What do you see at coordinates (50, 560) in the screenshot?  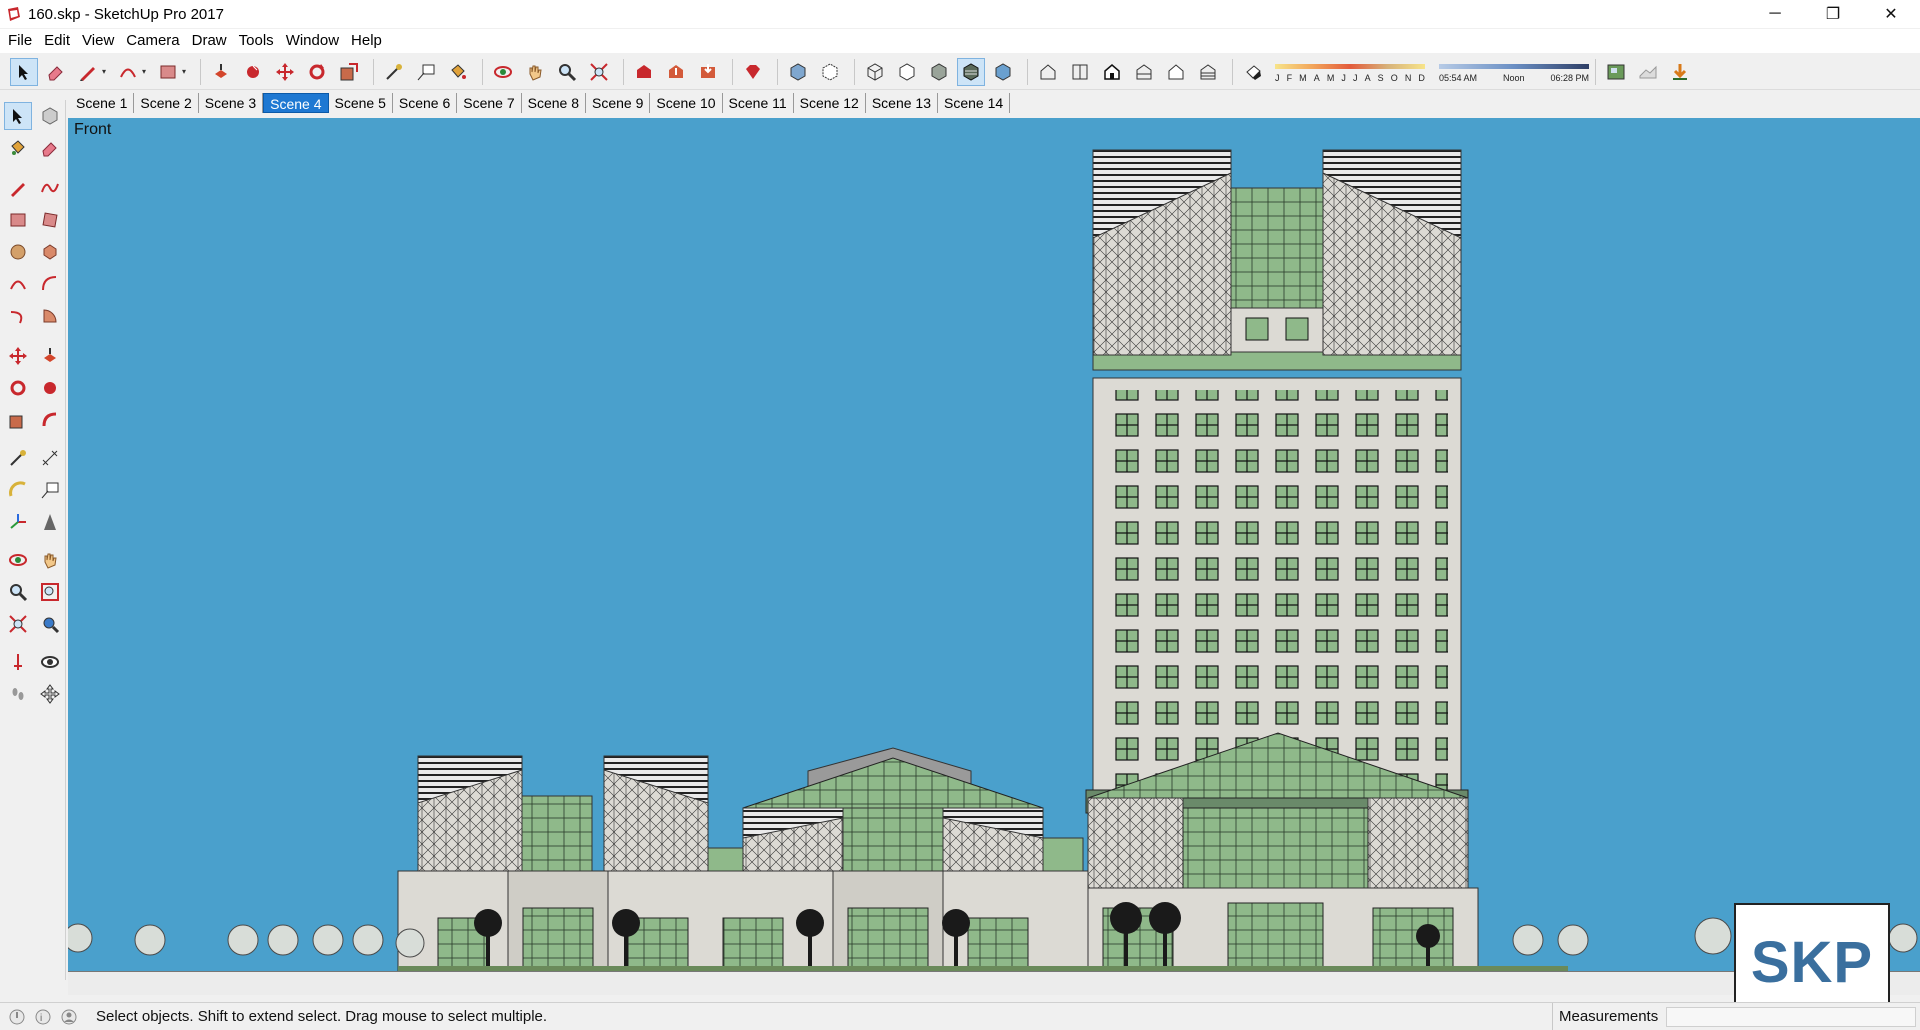 I see `pan-left-button` at bounding box center [50, 560].